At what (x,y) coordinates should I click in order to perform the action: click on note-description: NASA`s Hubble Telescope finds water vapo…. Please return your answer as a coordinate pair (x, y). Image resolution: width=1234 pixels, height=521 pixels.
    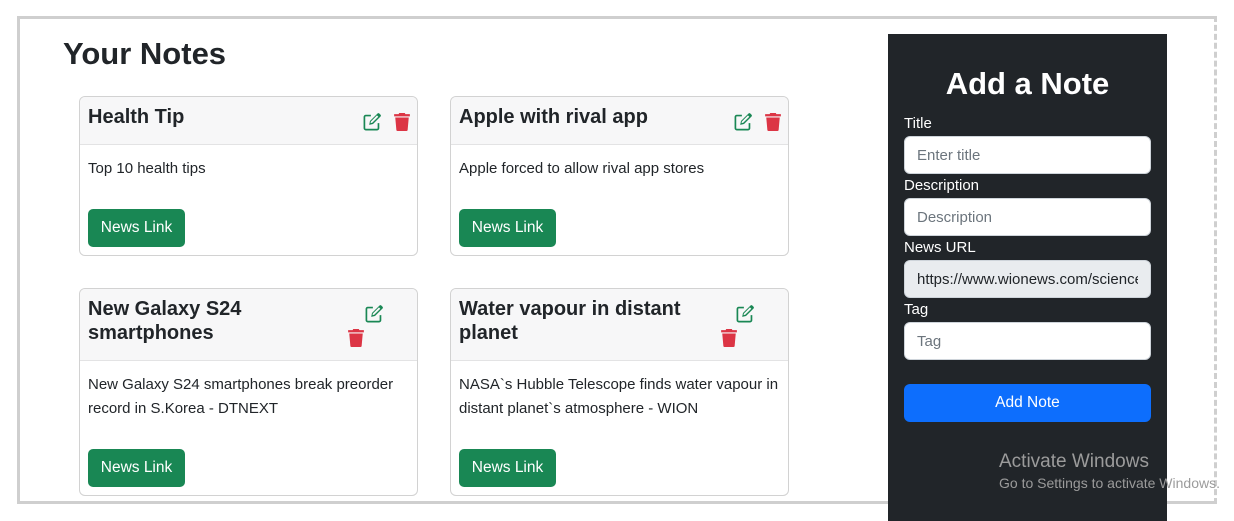
    Looking at the image, I should click on (619, 396).